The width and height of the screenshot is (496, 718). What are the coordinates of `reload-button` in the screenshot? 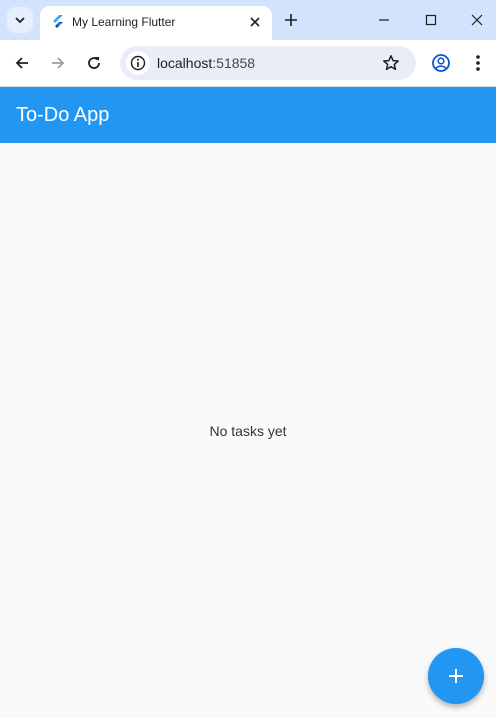 It's located at (94, 63).